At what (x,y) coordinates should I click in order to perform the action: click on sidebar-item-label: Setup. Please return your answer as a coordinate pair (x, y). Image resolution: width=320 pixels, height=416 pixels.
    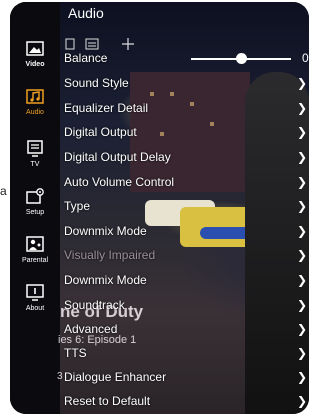
    Looking at the image, I should click on (35, 212).